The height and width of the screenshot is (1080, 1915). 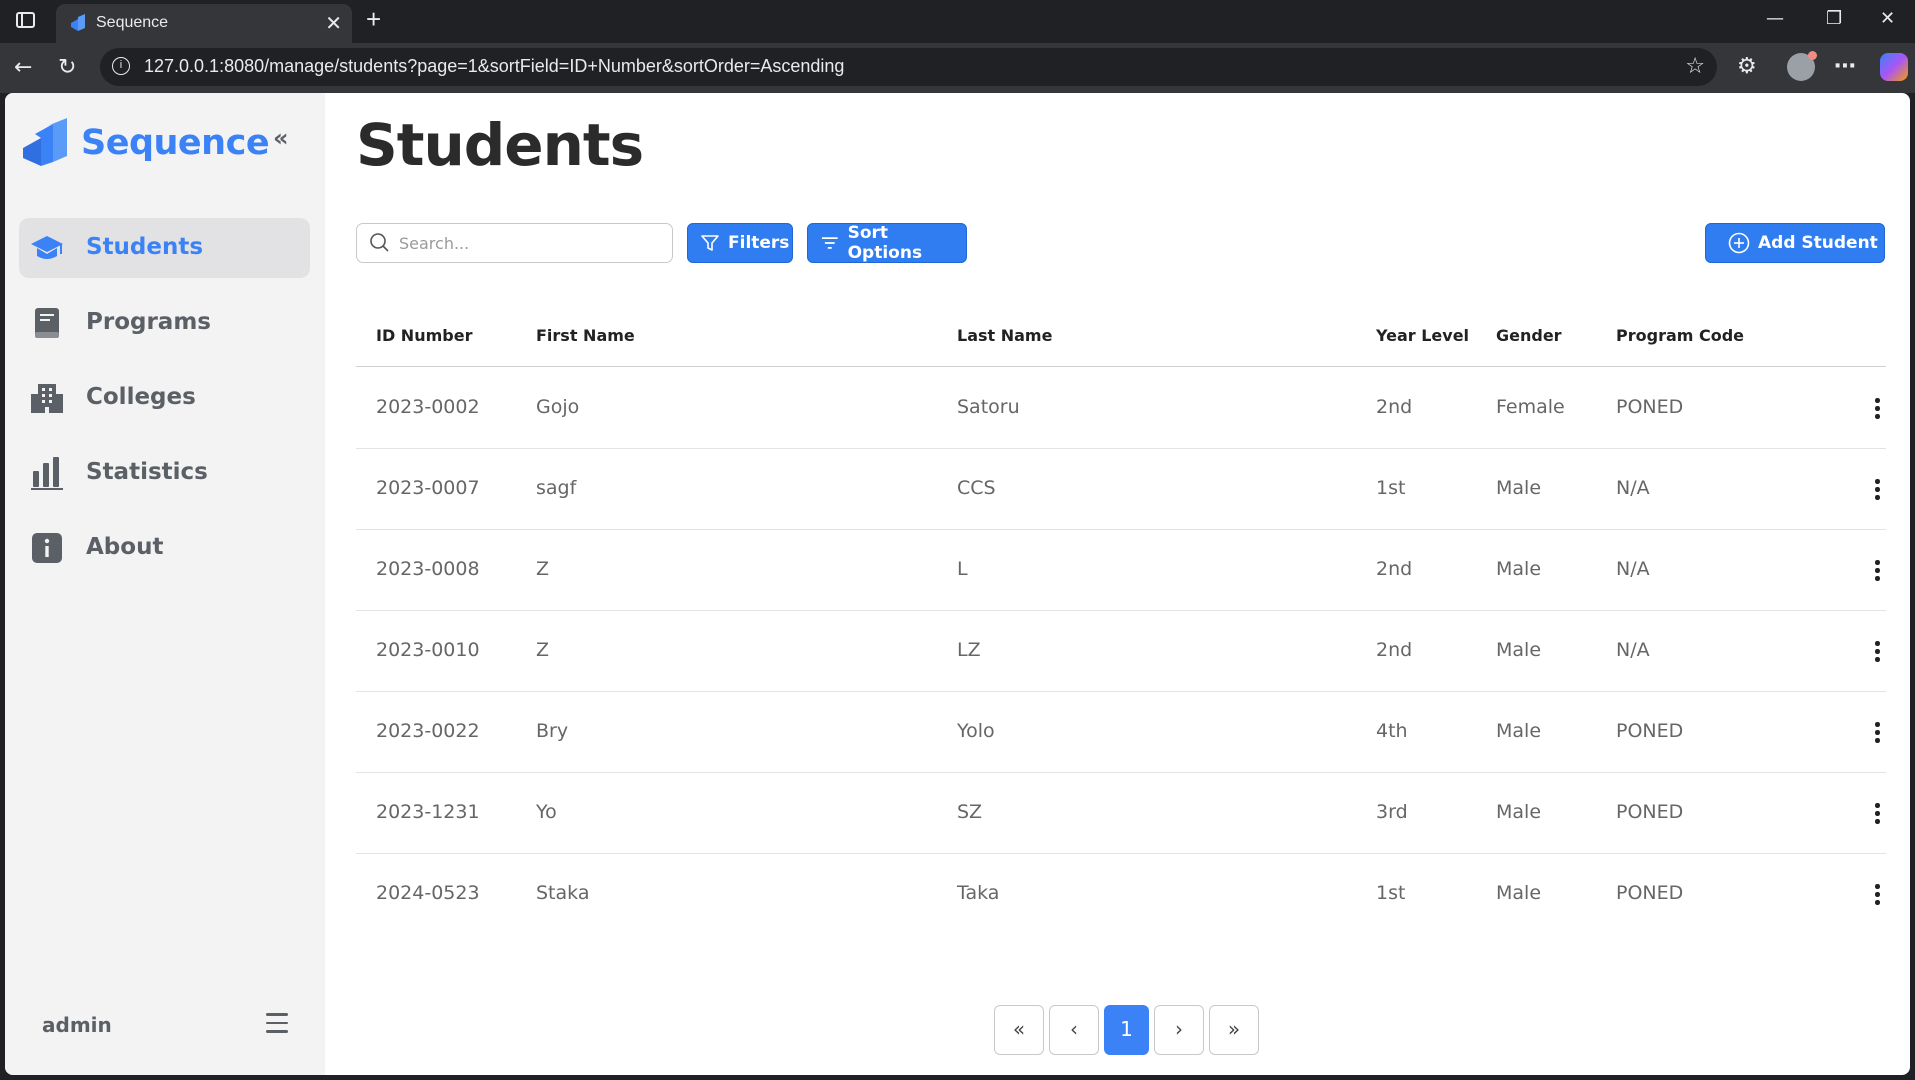 What do you see at coordinates (1121, 732) in the screenshot?
I see `table-row: 2023-0022 Bry Yolo 4th Male PONED` at bounding box center [1121, 732].